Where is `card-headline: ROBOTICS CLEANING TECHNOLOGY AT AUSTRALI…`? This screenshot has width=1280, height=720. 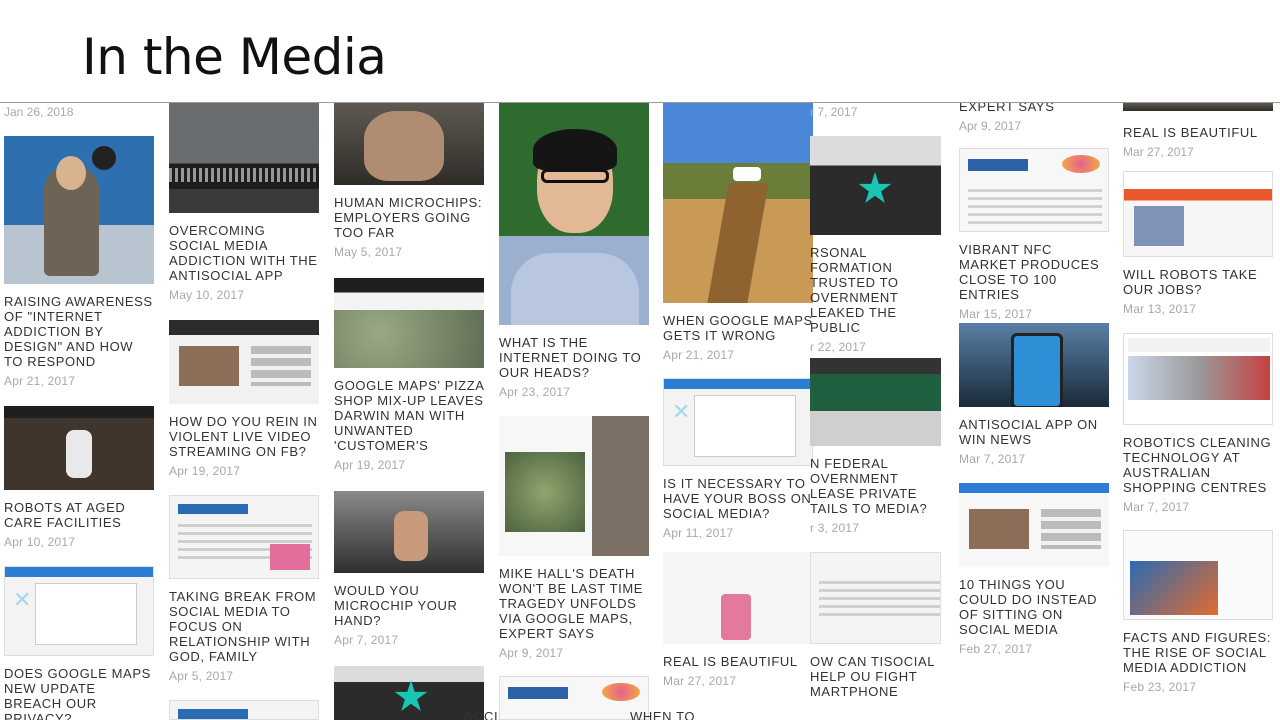 card-headline: ROBOTICS CLEANING TECHNOLOGY AT AUSTRALI… is located at coordinates (1198, 465).